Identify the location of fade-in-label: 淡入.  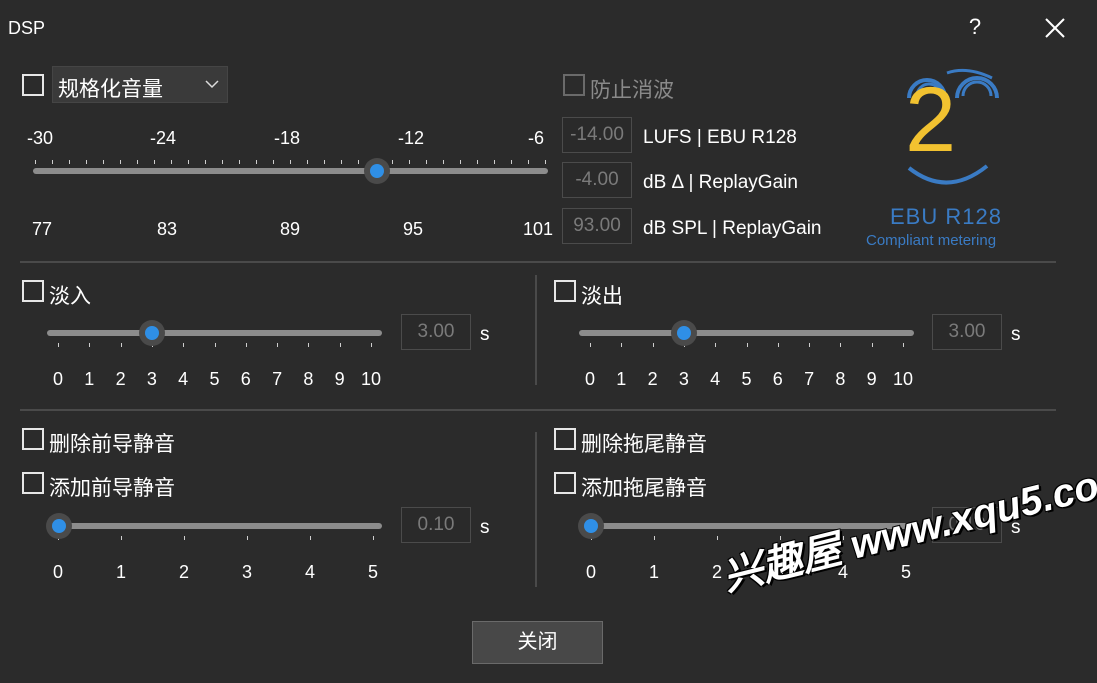
(70, 296).